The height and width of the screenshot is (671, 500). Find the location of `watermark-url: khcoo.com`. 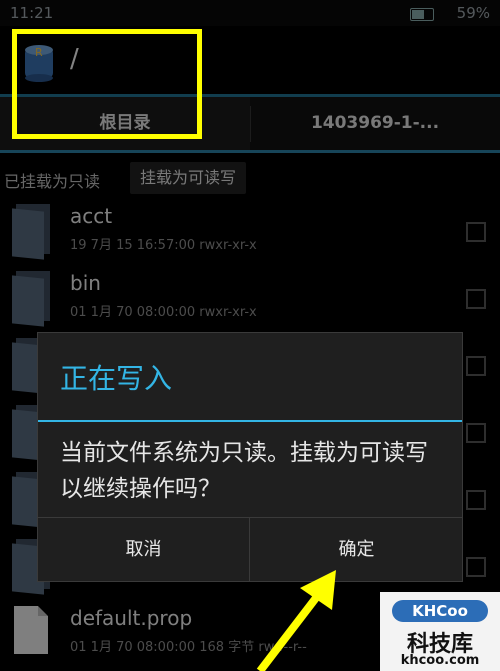

watermark-url: khcoo.com is located at coordinates (440, 660).